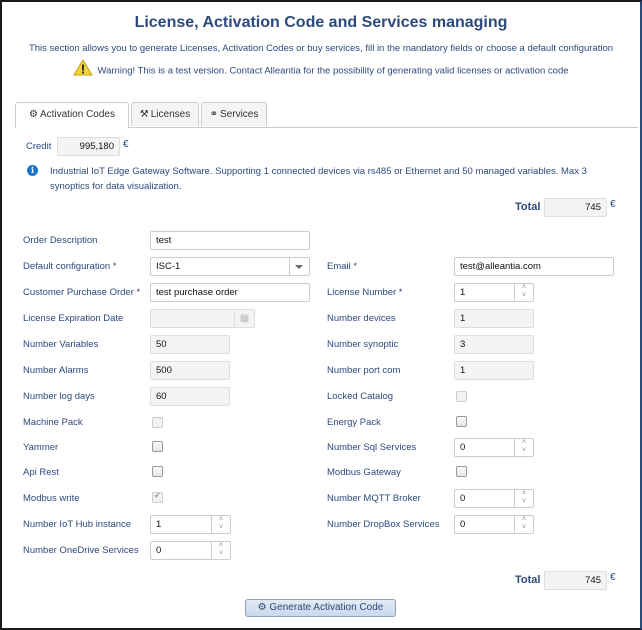 Image resolution: width=642 pixels, height=630 pixels. I want to click on number-alarms-label: Number Alarms, so click(56, 370).